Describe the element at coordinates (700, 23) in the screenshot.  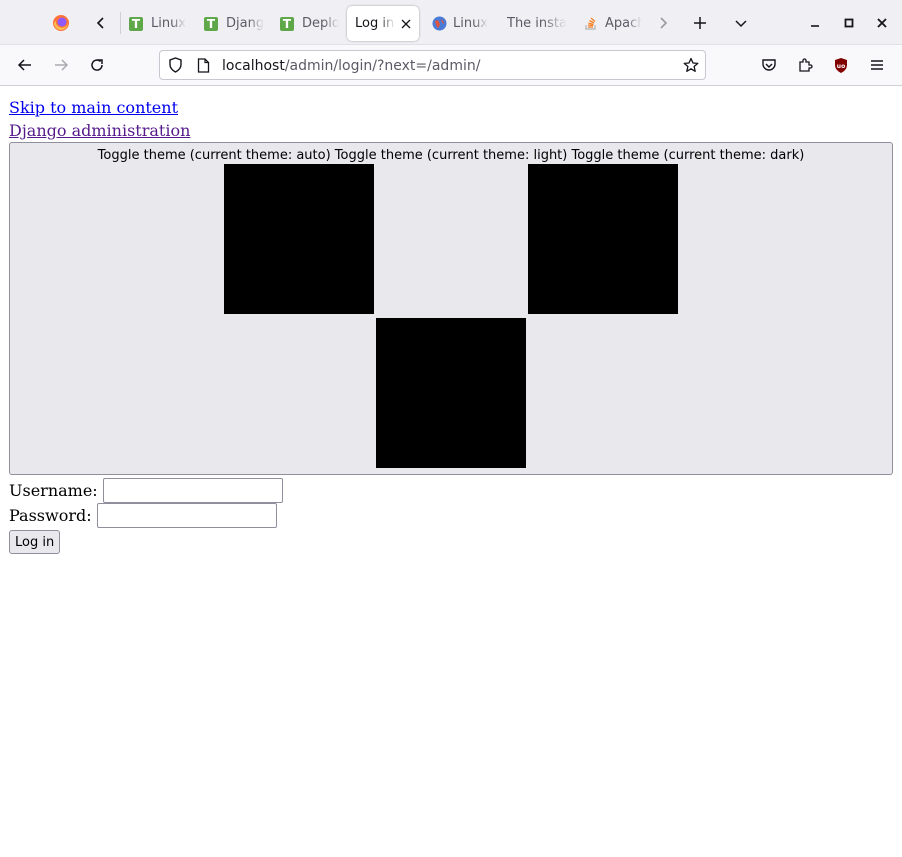
I see `new-tab-plus-icon` at that location.